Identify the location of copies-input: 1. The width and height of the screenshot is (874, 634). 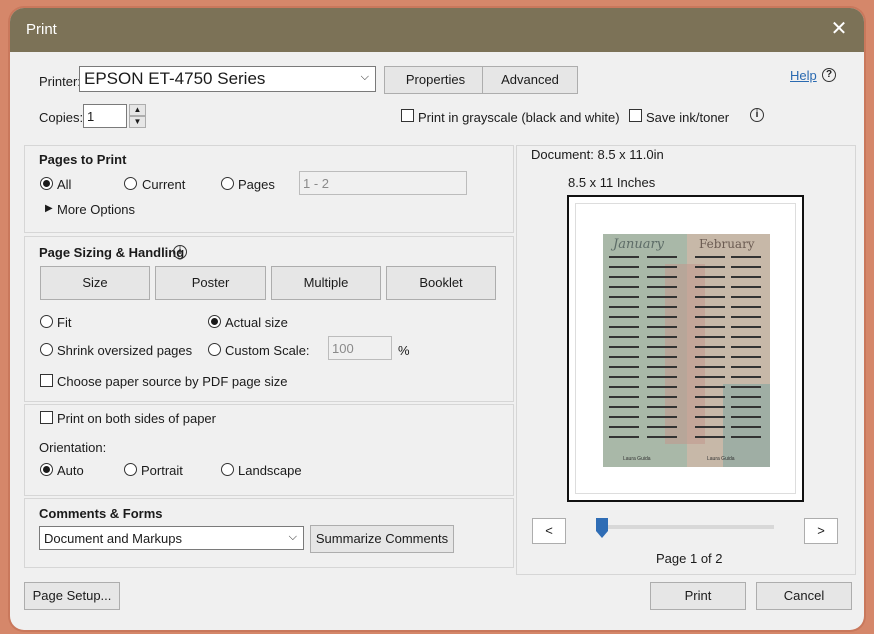
(105, 116).